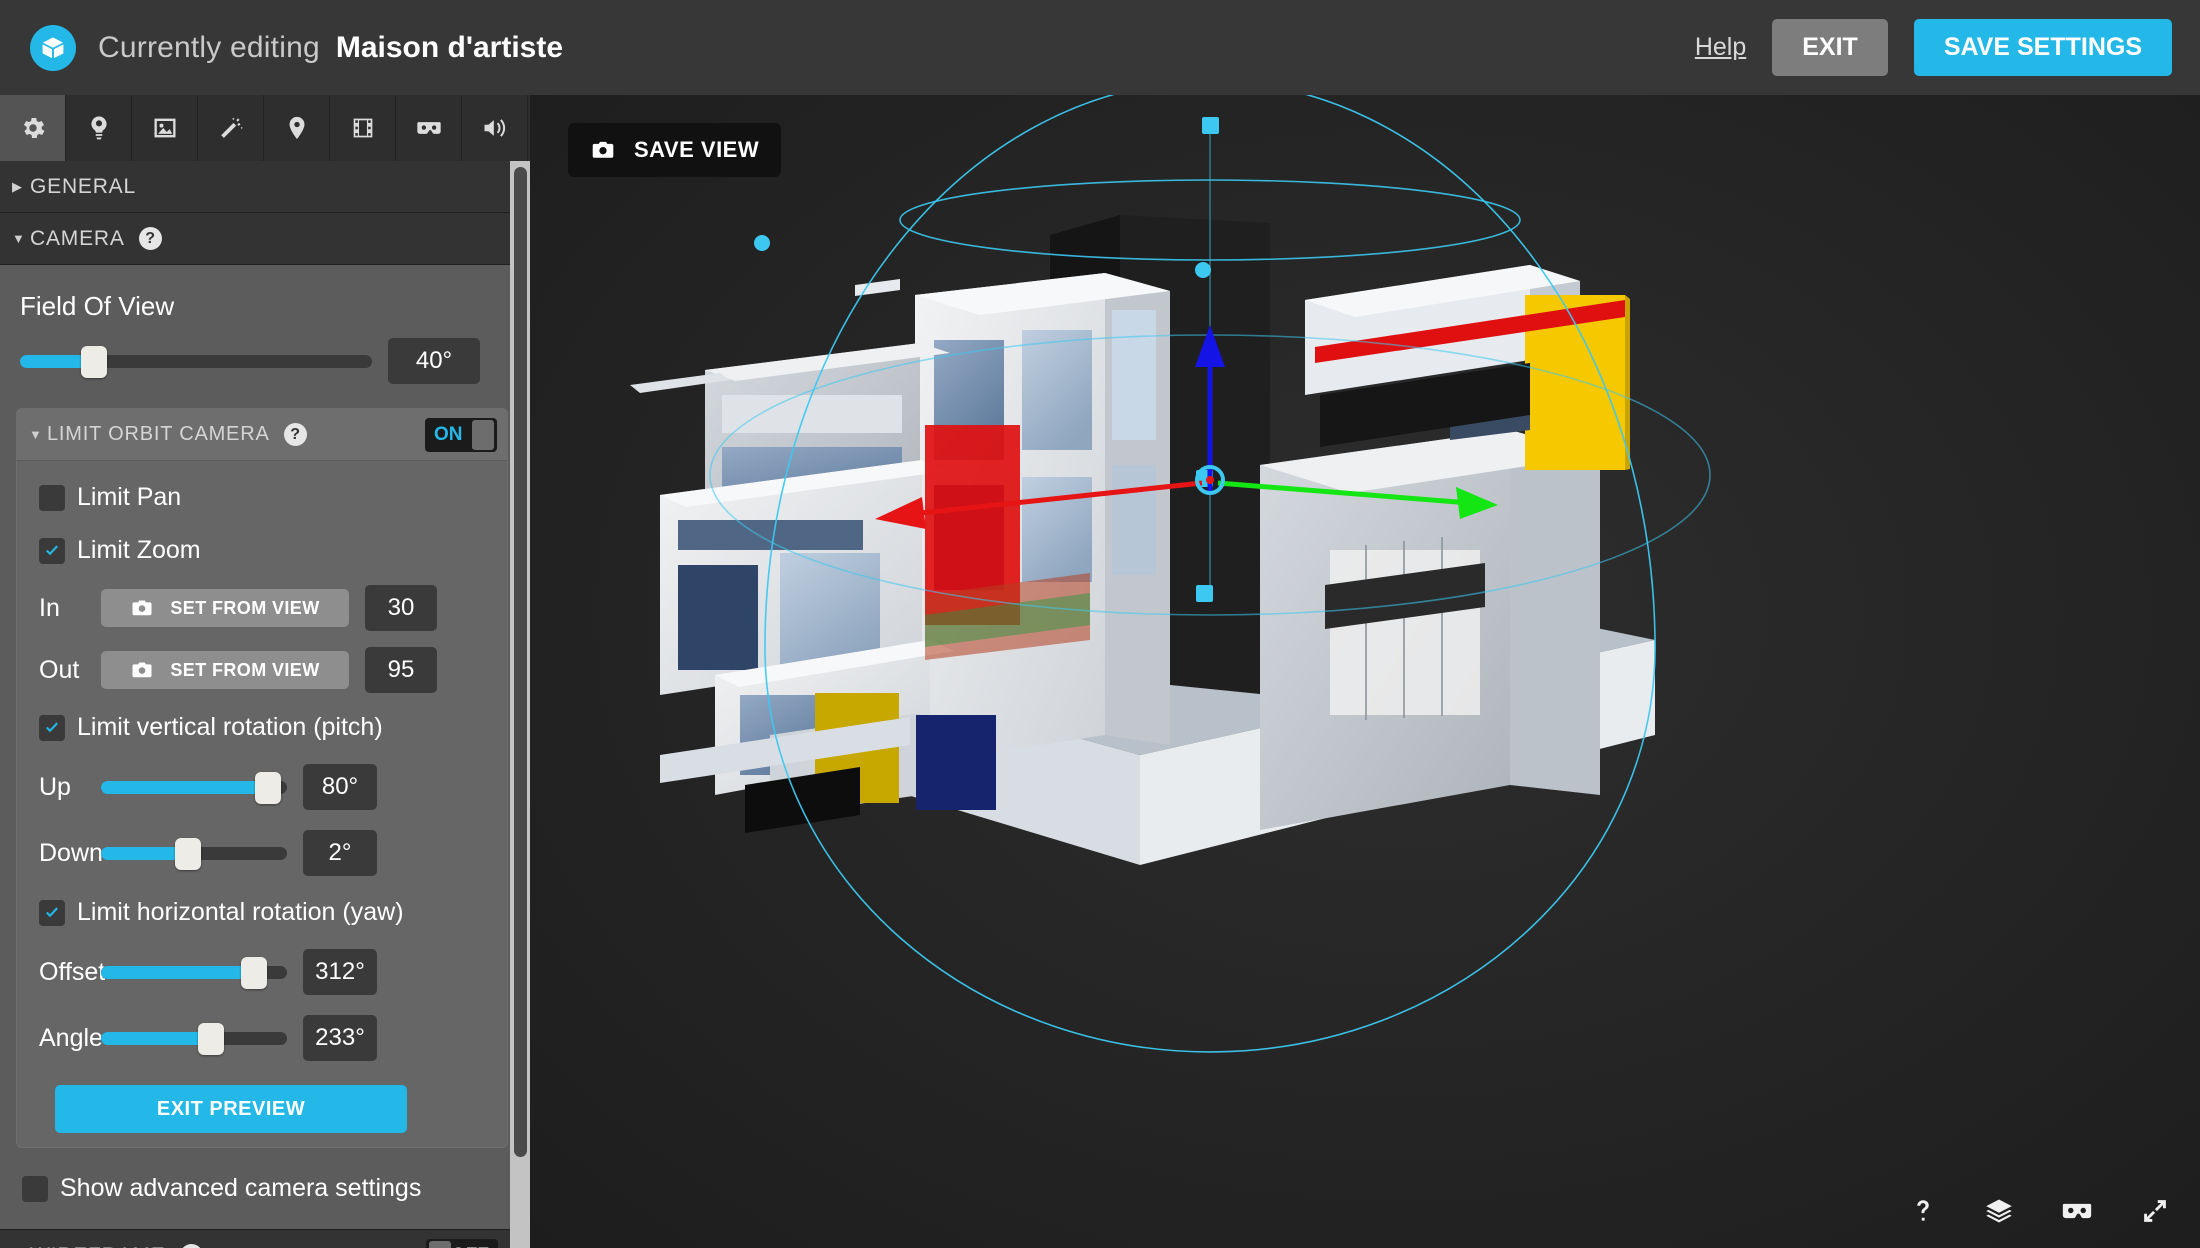  I want to click on limit-zoom-checkbox, so click(52, 550).